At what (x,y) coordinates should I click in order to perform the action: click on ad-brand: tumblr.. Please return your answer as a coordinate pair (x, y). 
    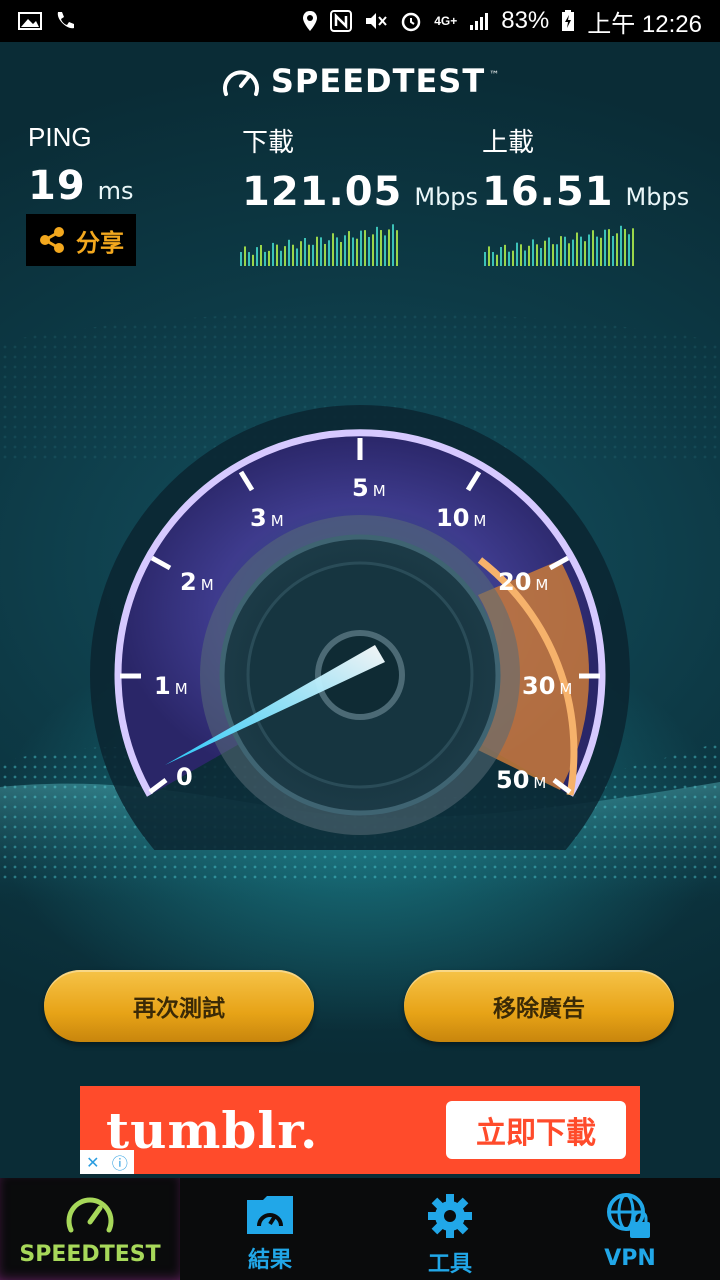
    Looking at the image, I should click on (212, 1130).